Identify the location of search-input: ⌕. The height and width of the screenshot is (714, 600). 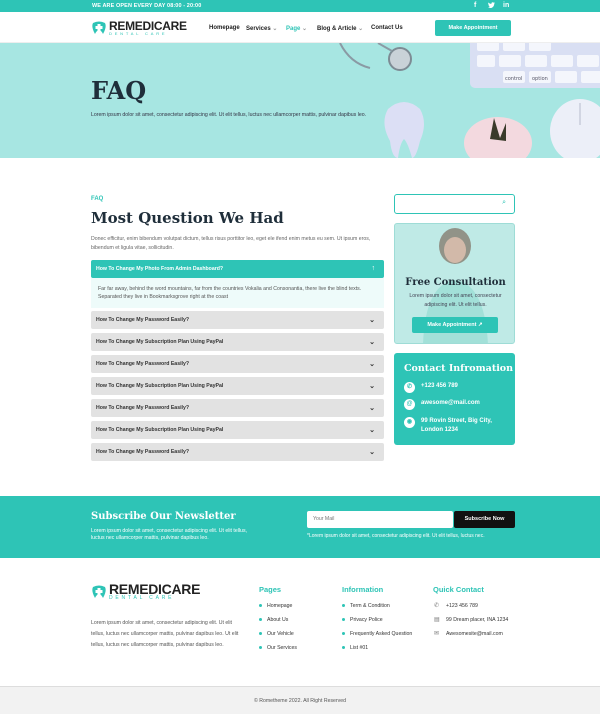
(454, 204).